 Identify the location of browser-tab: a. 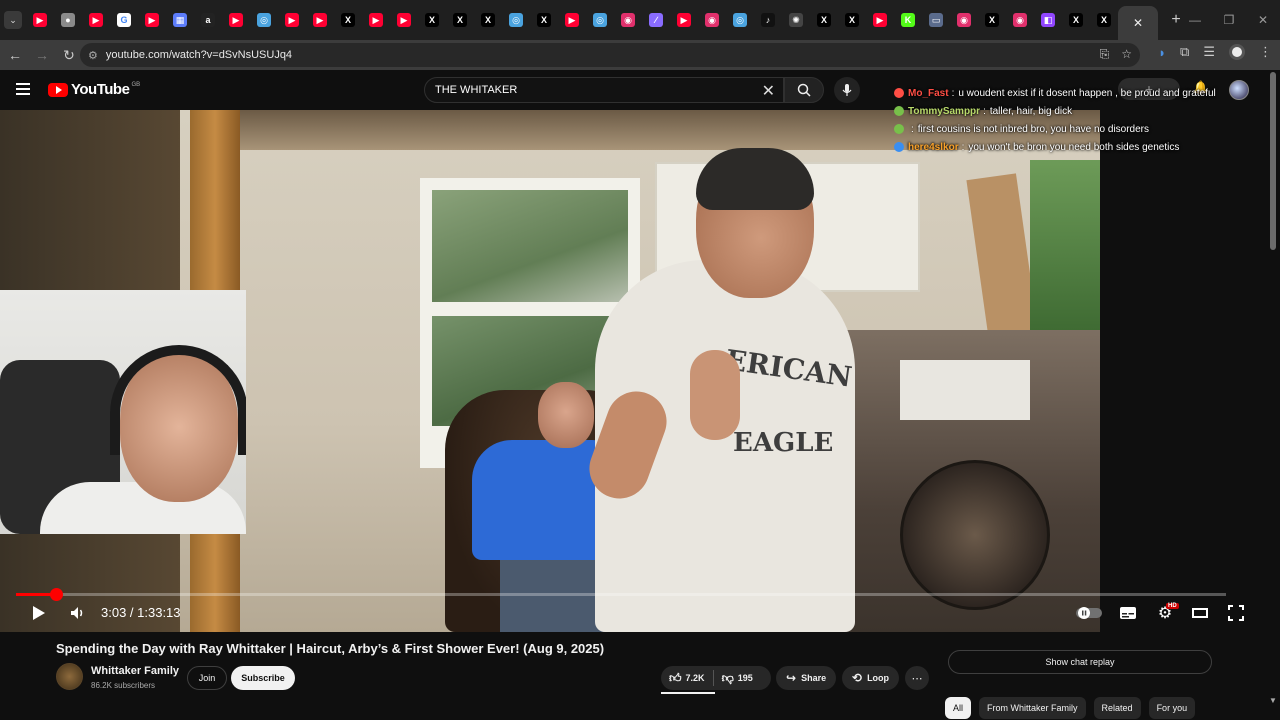
(208, 20).